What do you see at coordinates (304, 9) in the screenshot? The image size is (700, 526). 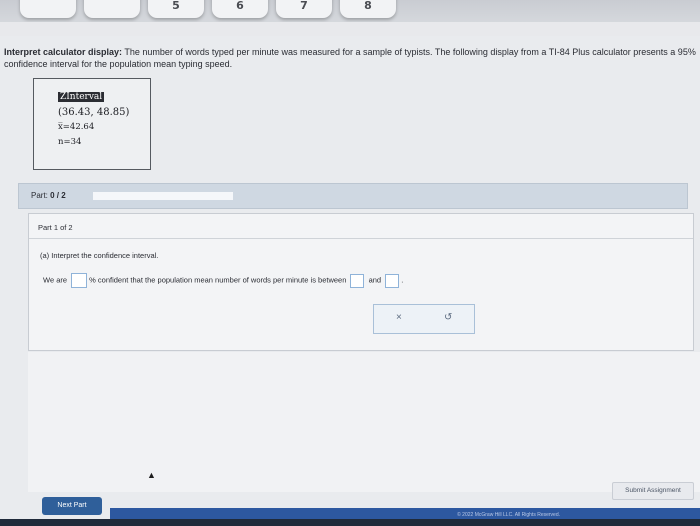 I see `keyboard-key: 7` at bounding box center [304, 9].